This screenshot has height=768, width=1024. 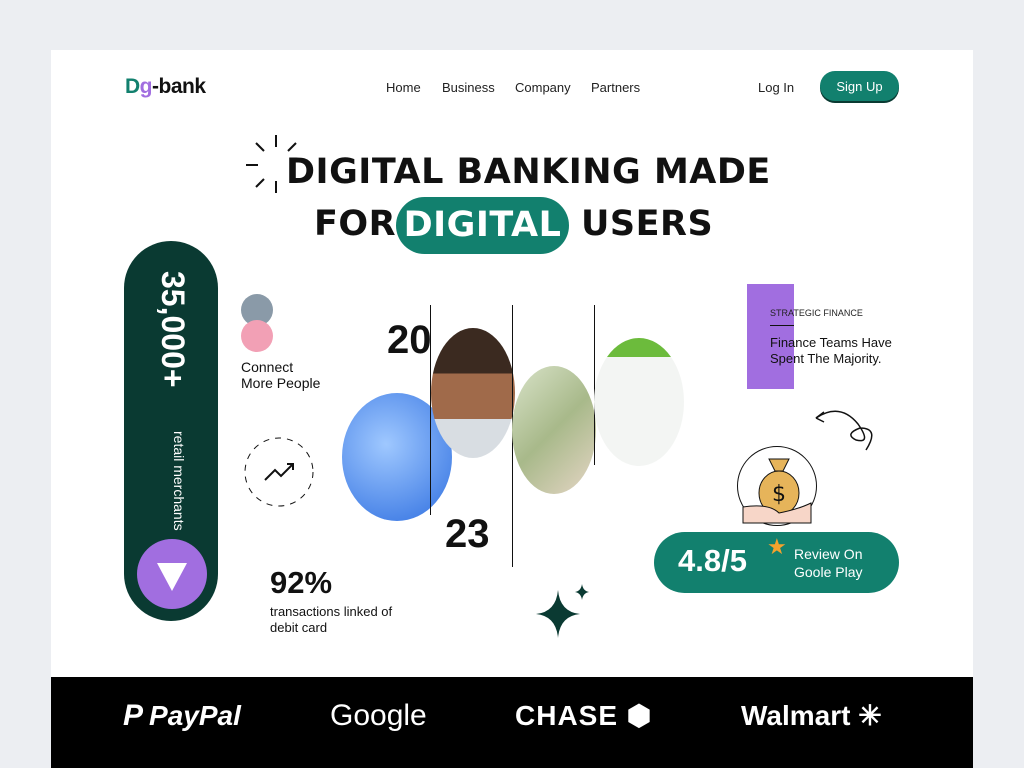 What do you see at coordinates (473, 393) in the screenshot?
I see `woman-portrait-image` at bounding box center [473, 393].